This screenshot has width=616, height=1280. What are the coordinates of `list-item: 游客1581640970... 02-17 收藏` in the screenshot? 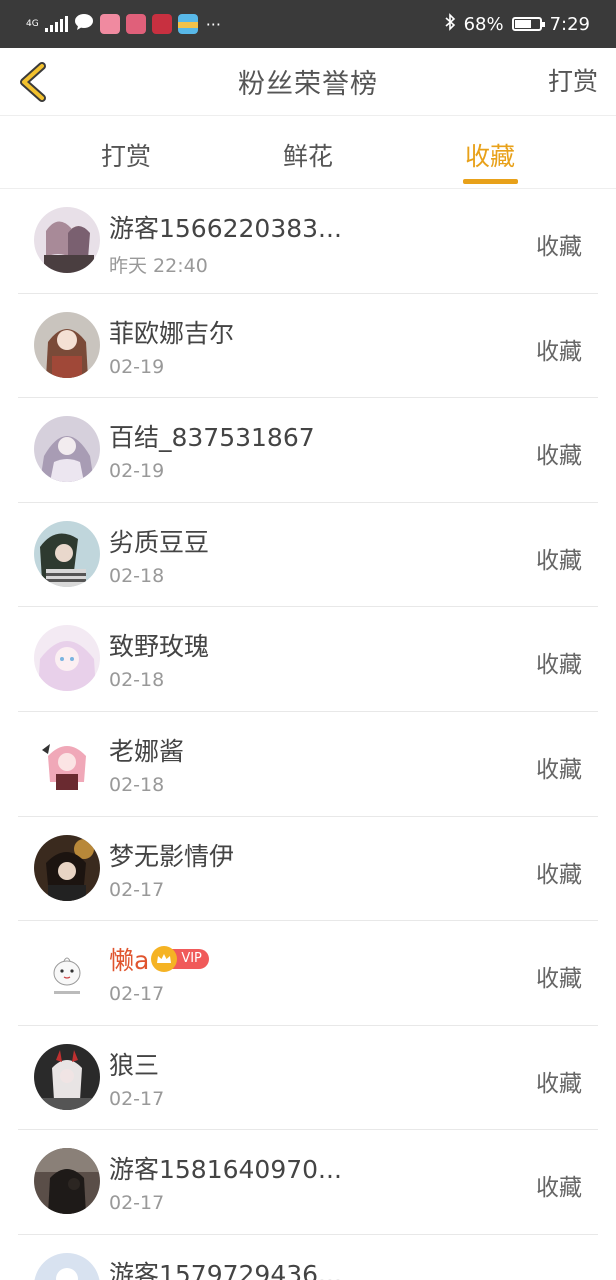 It's located at (308, 1182).